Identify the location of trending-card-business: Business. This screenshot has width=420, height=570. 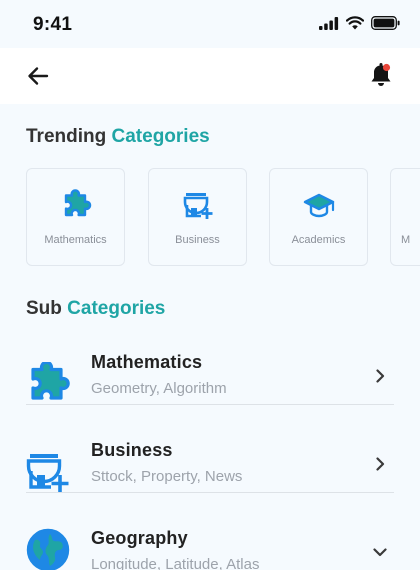
(197, 217).